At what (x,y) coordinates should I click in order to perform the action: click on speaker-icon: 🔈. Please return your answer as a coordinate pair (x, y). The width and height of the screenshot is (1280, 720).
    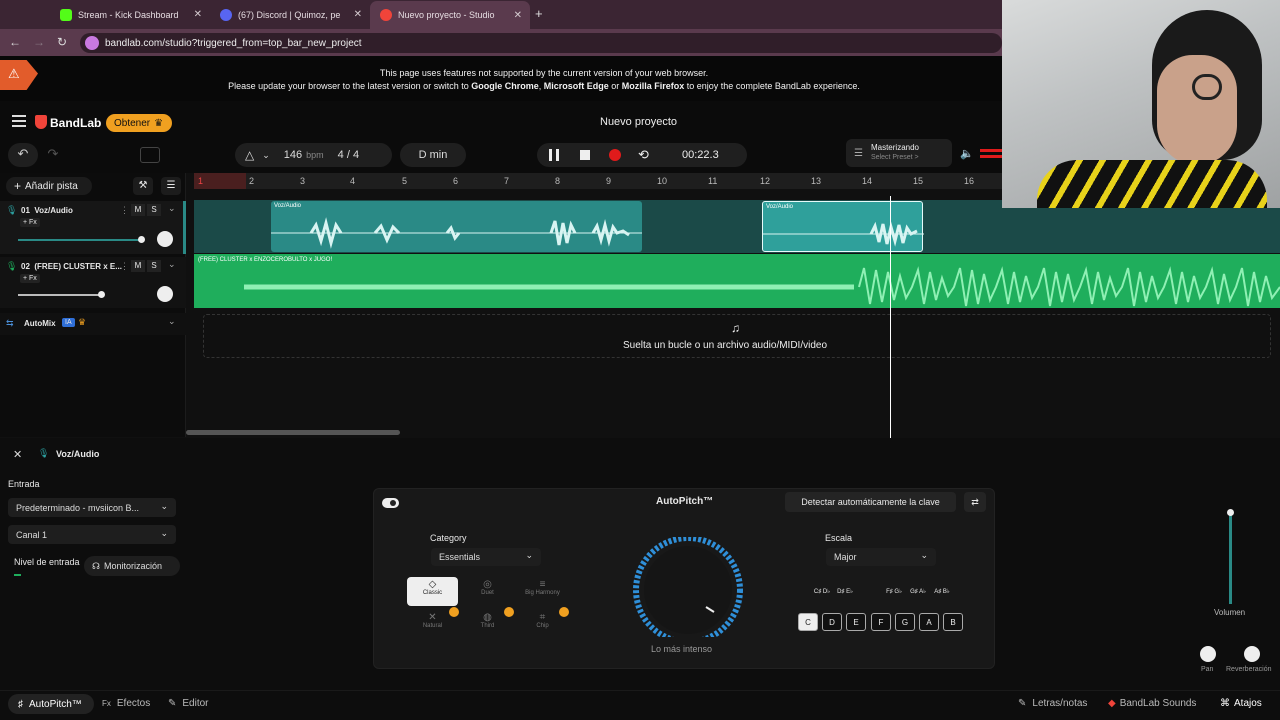
    Looking at the image, I should click on (967, 153).